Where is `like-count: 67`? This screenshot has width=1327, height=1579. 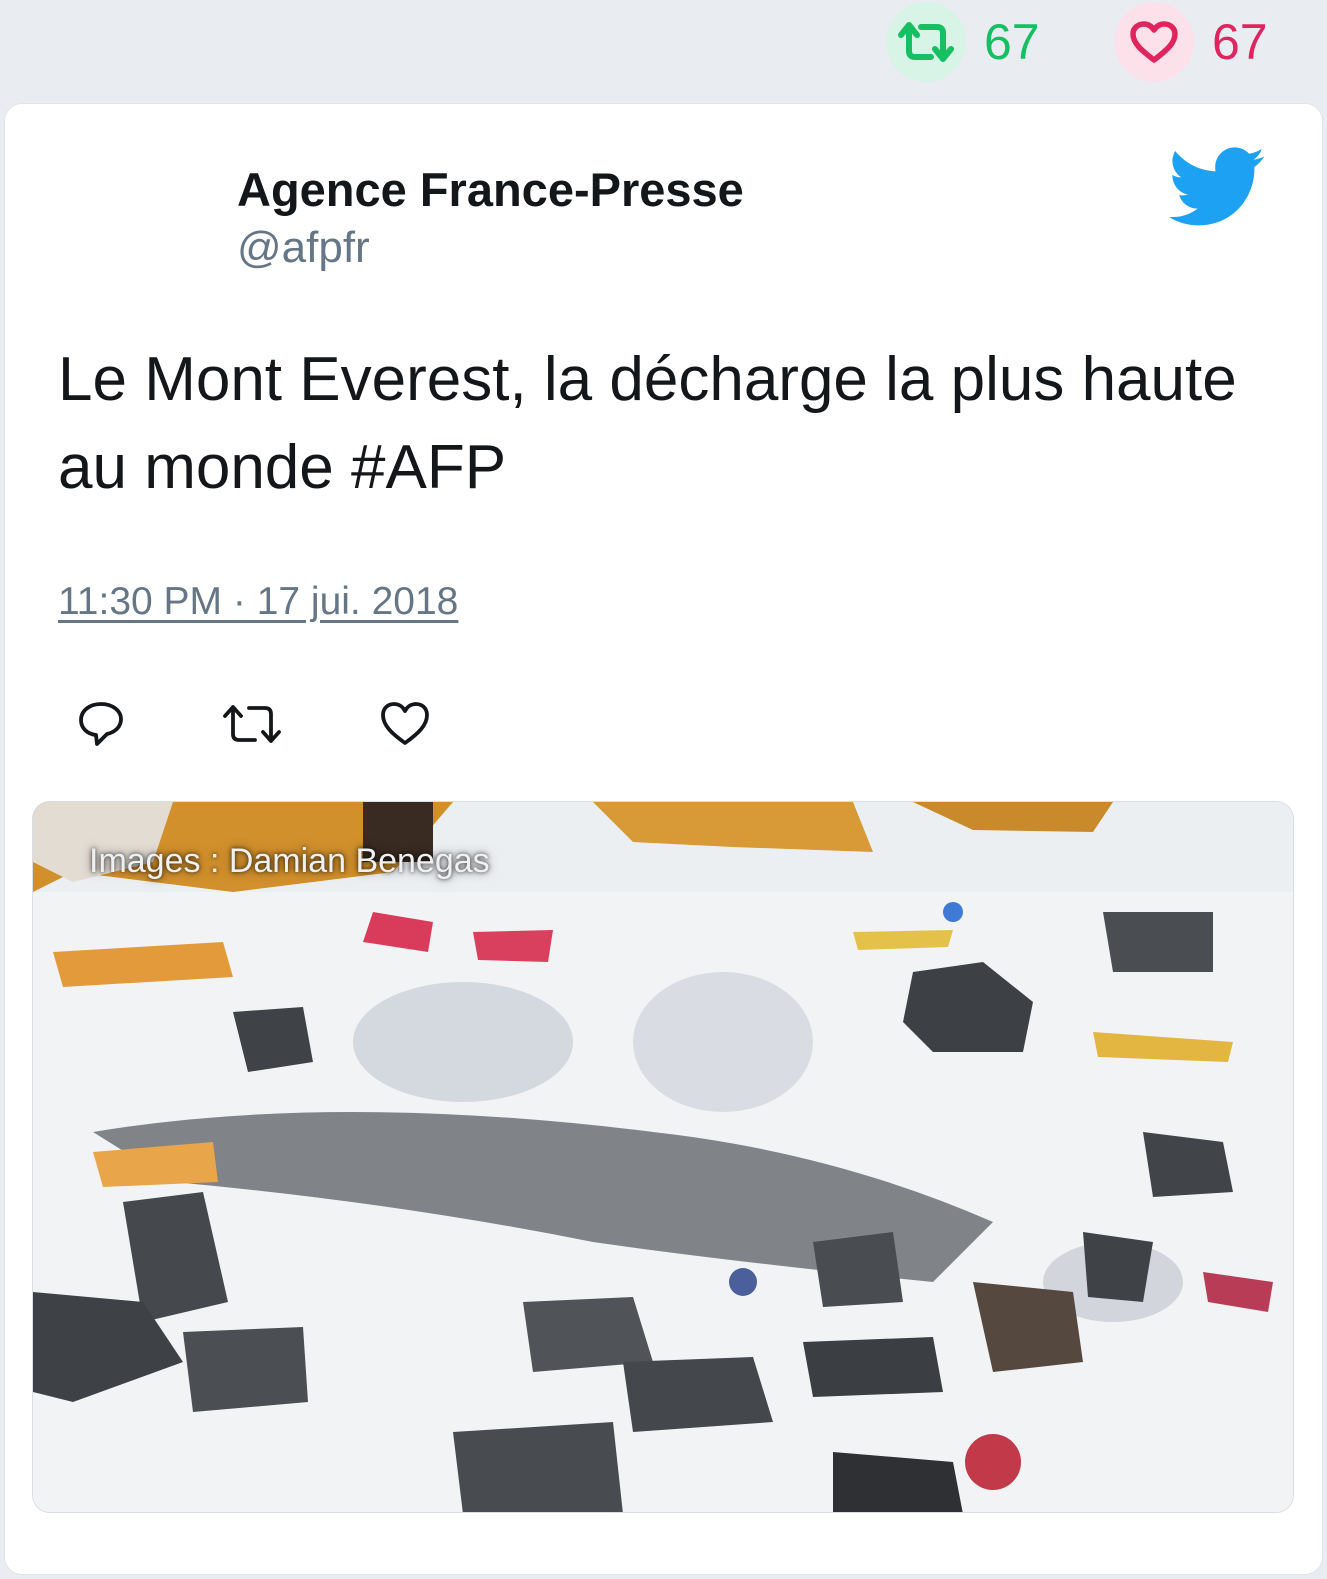 like-count: 67 is located at coordinates (1240, 42).